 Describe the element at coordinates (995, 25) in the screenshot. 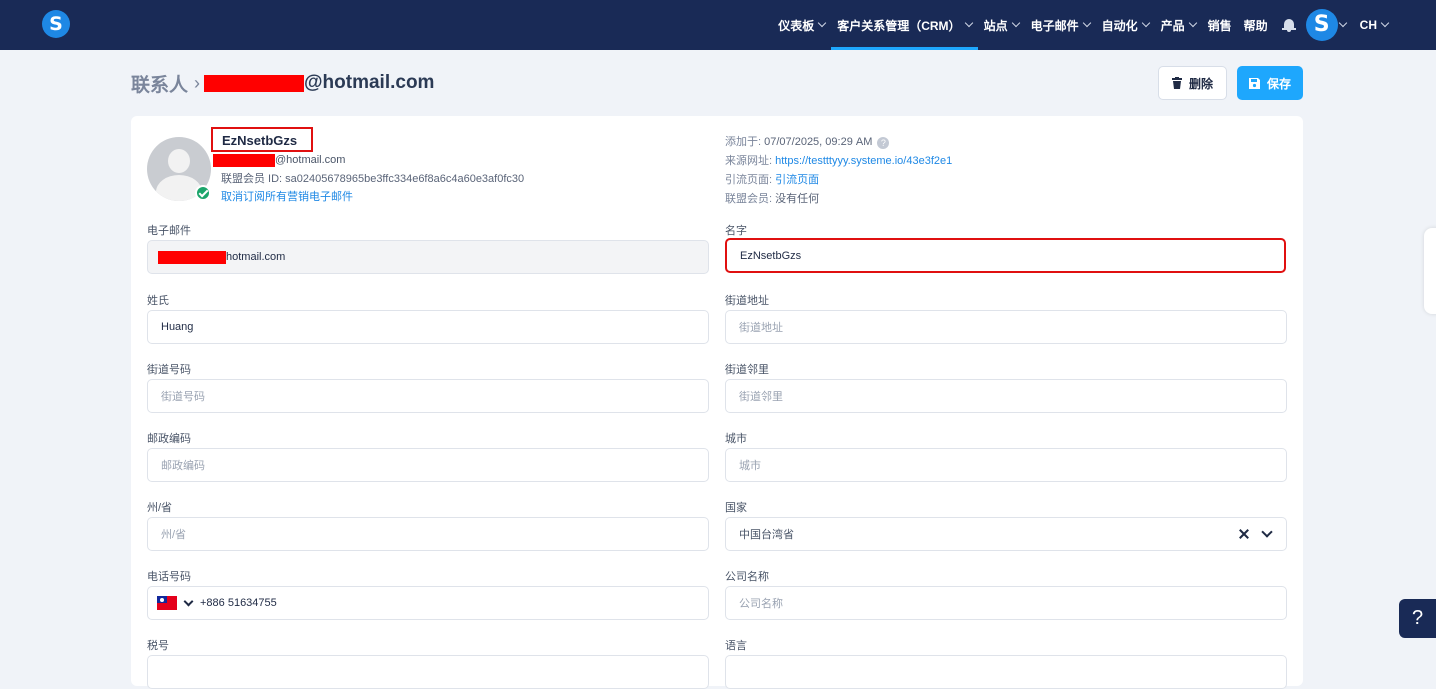

I see `nav-item-label: 站点` at that location.